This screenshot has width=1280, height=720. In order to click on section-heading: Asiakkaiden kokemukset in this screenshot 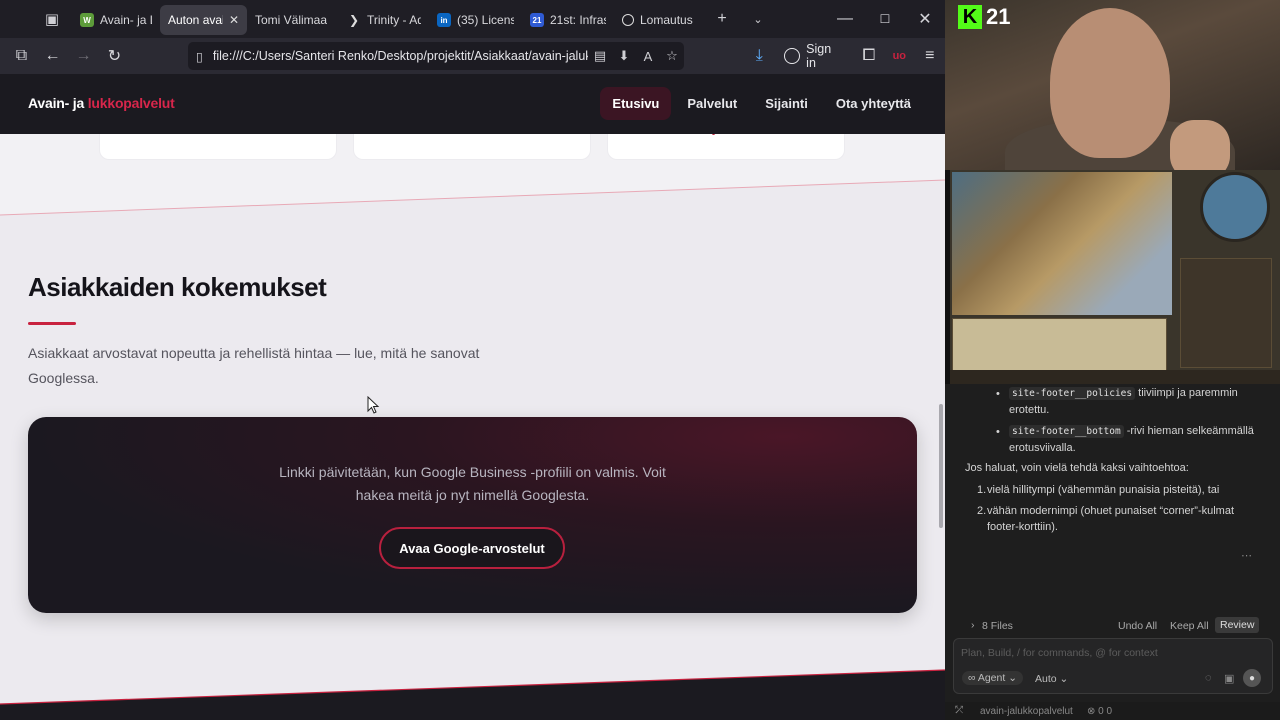, I will do `click(177, 287)`.